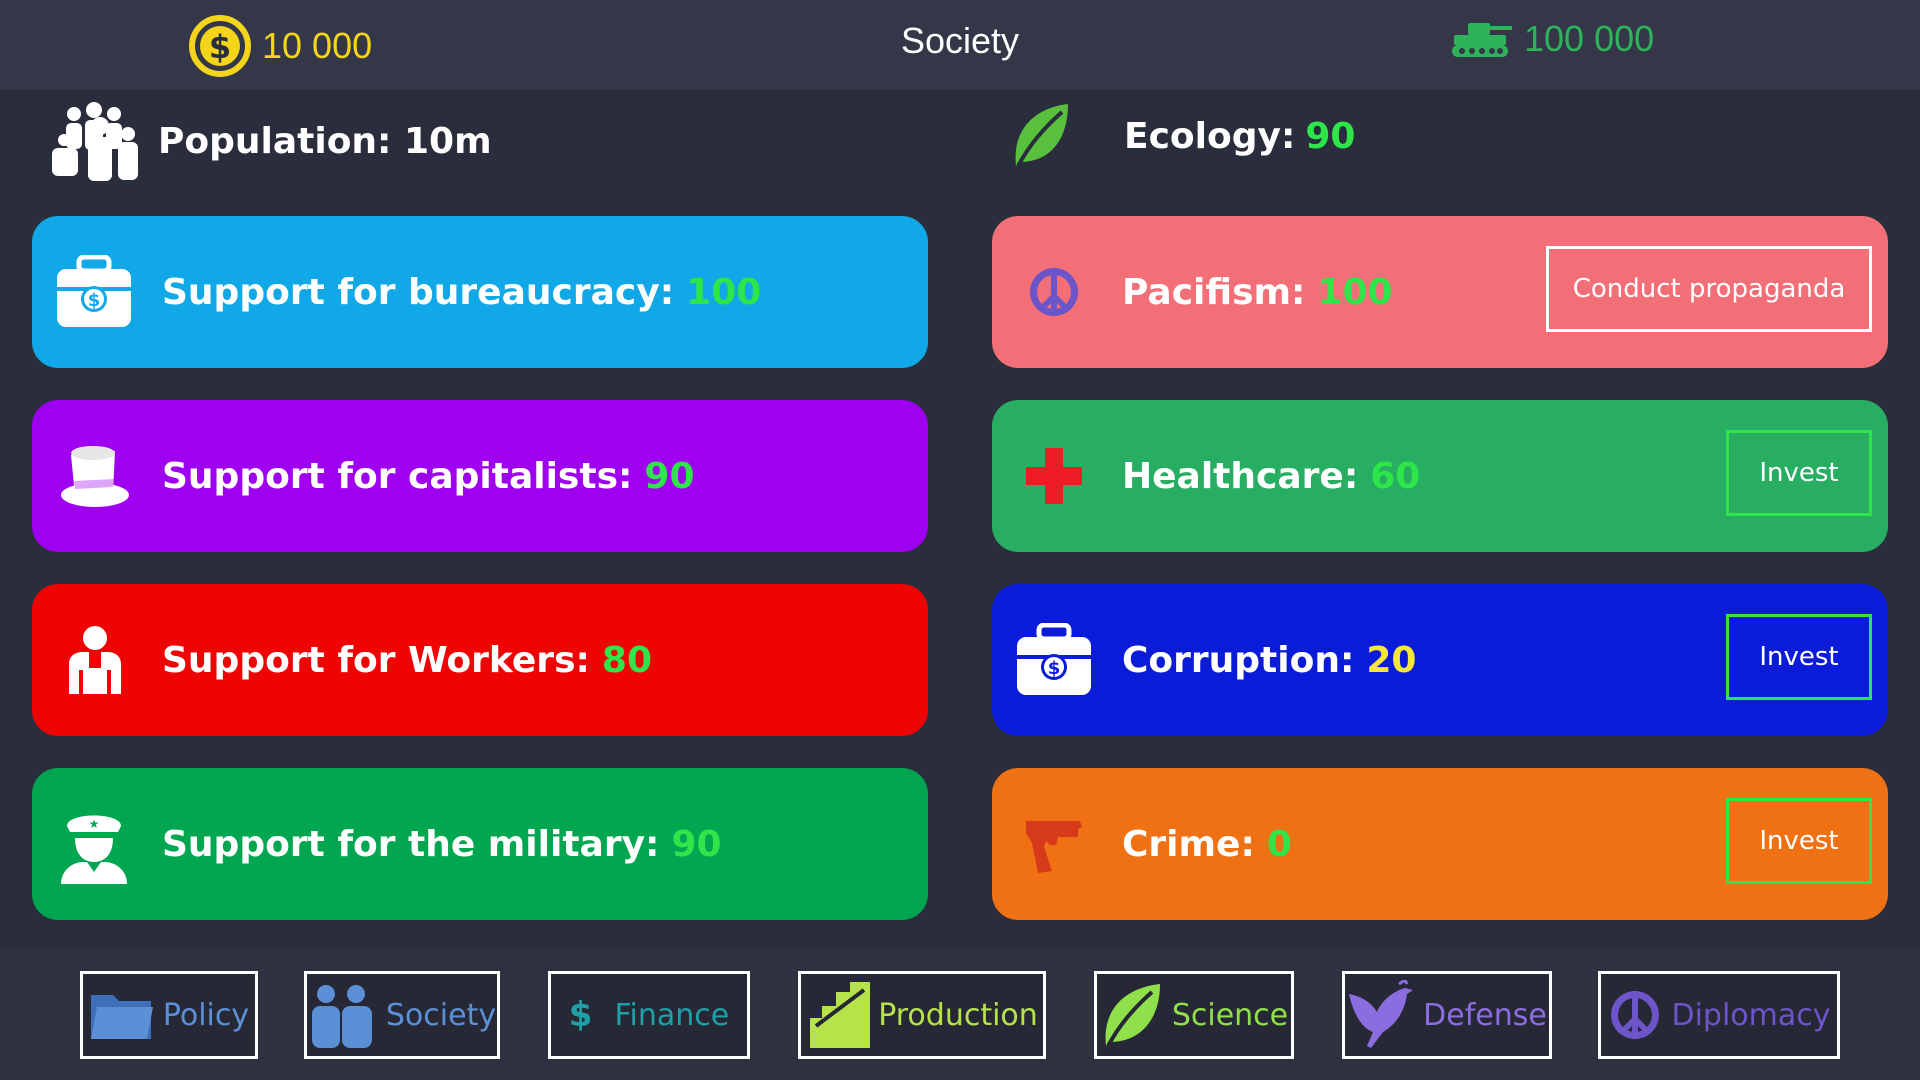 Image resolution: width=1920 pixels, height=1080 pixels. Describe the element at coordinates (95, 141) in the screenshot. I see `population-icon` at that location.